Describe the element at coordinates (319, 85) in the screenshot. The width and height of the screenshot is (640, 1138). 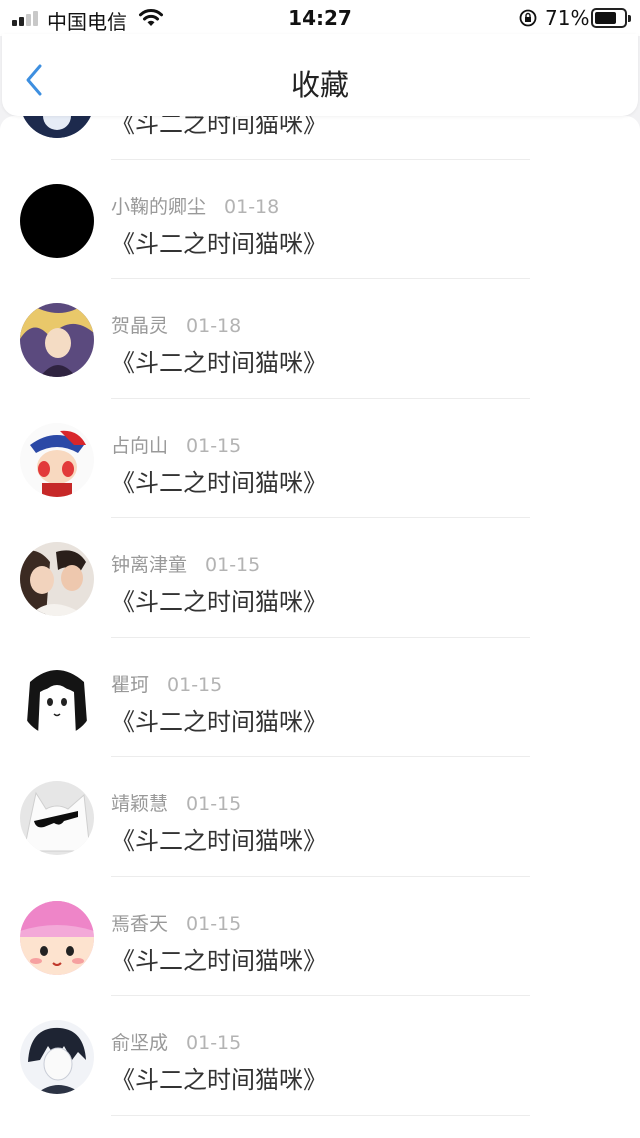
I see `page-title: 收藏` at that location.